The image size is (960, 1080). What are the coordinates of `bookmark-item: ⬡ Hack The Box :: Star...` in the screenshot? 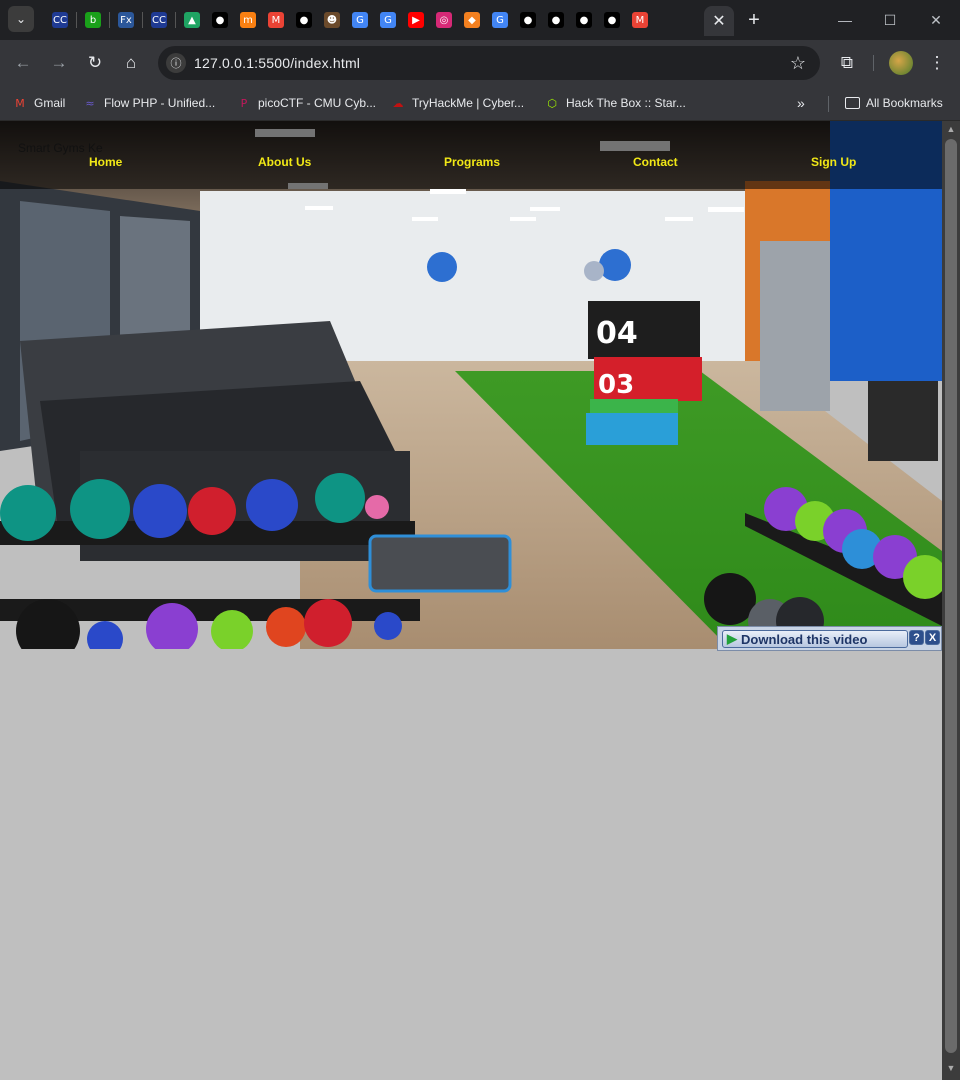 It's located at (615, 103).